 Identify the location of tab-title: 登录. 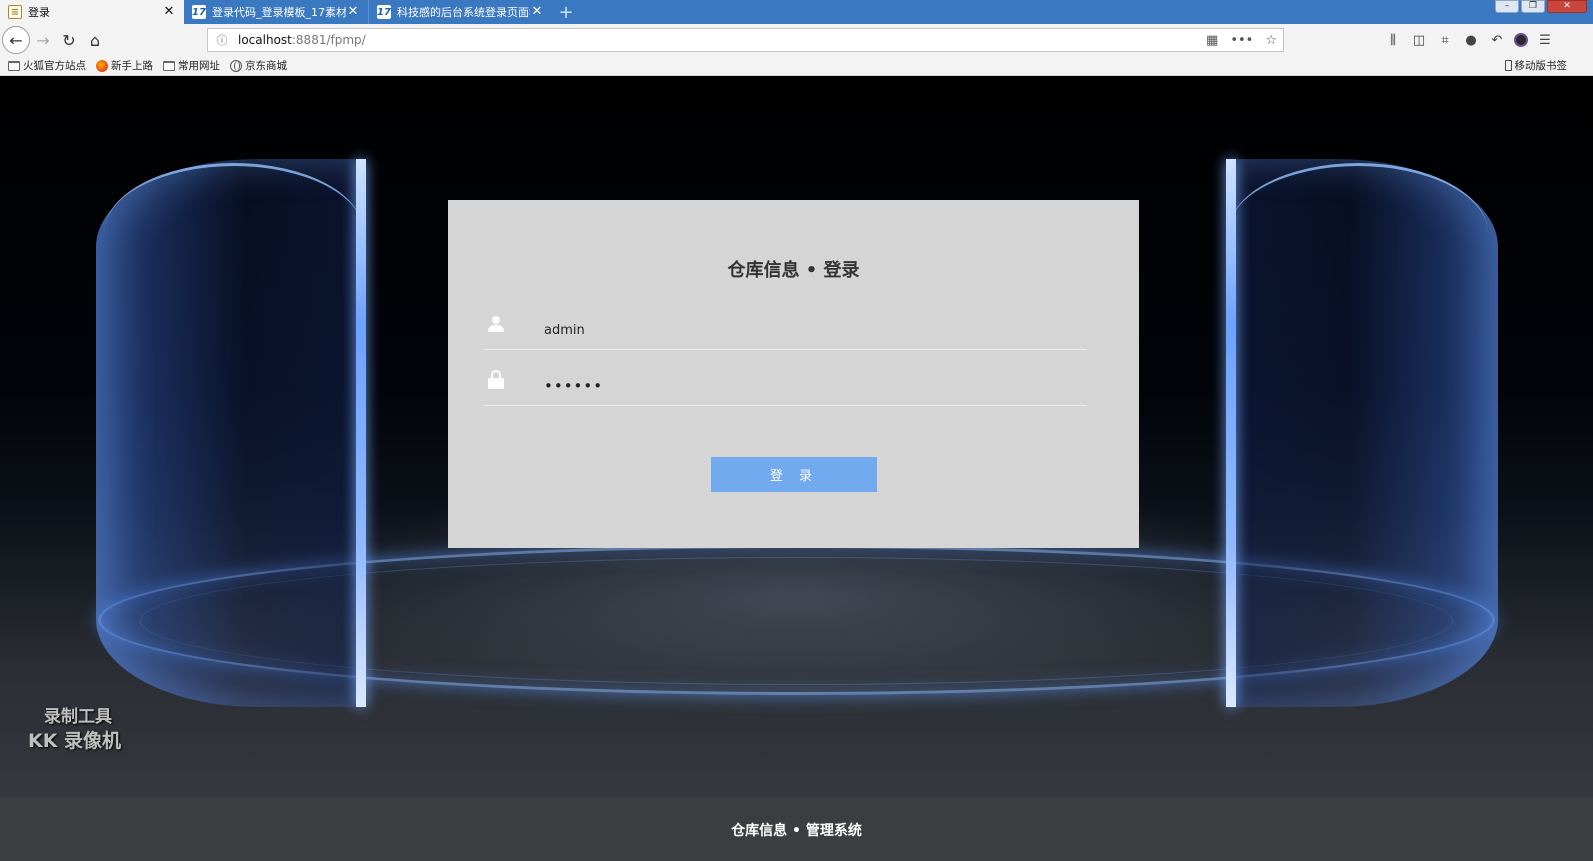
(39, 12).